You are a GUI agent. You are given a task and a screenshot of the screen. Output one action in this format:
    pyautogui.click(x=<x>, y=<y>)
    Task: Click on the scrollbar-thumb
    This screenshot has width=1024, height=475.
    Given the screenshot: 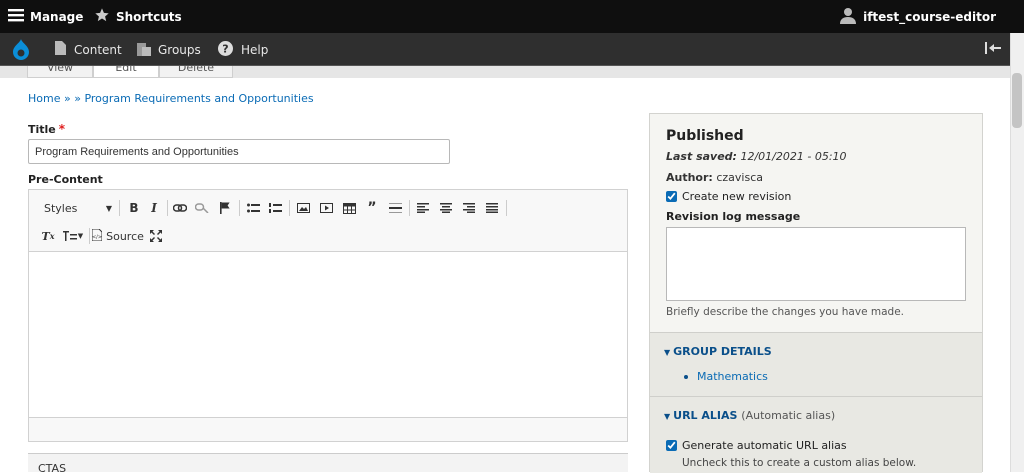 What is the action you would take?
    pyautogui.click(x=1017, y=100)
    